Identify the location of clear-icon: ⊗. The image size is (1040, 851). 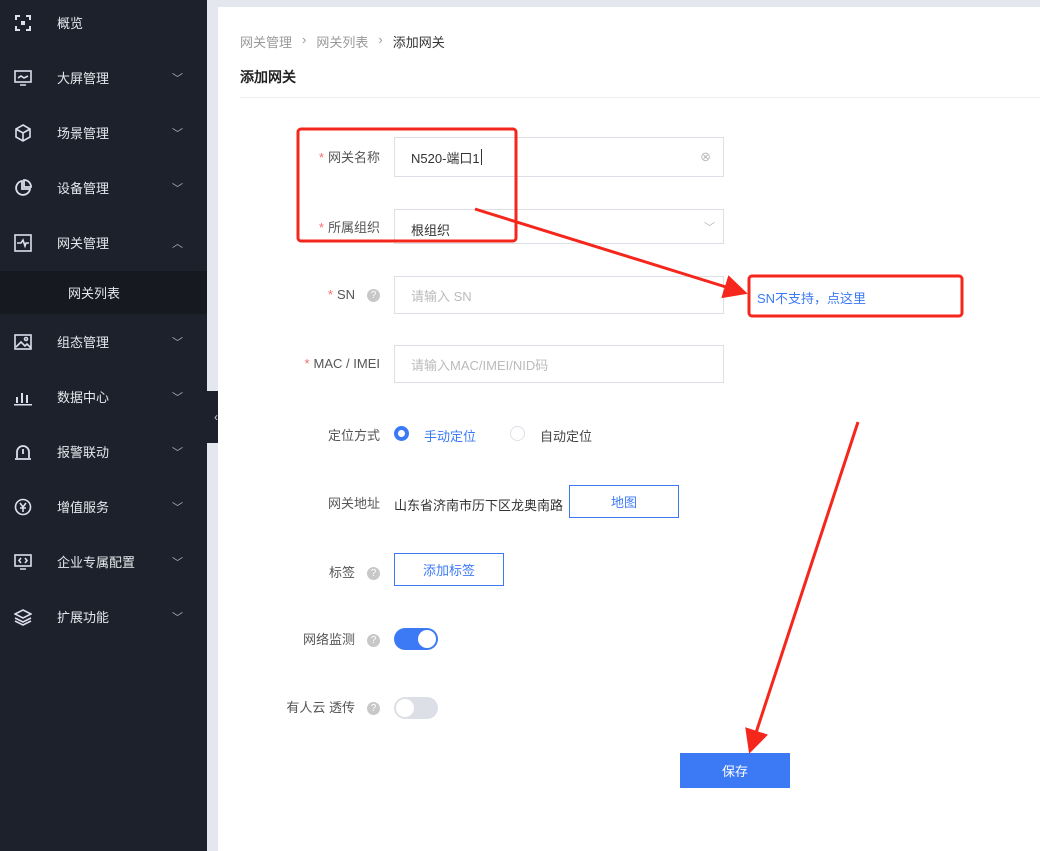
(705, 157).